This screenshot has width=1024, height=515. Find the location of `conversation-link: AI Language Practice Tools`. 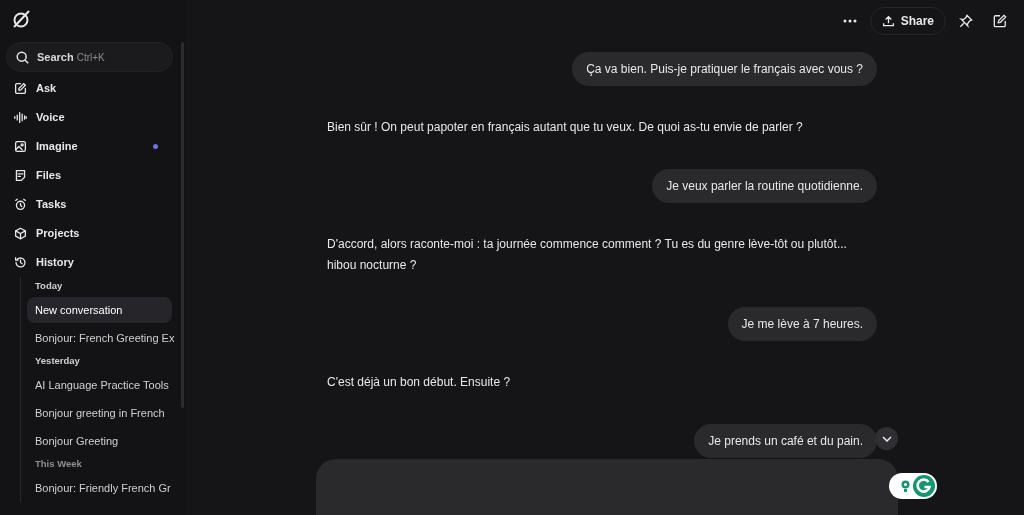

conversation-link: AI Language Practice Tools is located at coordinates (102, 385).